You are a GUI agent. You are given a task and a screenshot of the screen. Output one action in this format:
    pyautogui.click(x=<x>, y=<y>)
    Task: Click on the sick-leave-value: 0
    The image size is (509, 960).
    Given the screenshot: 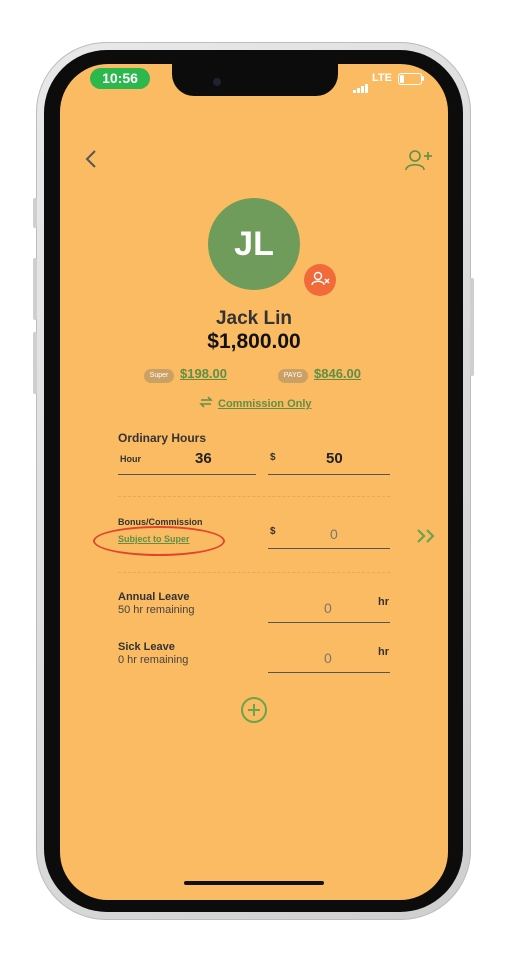 What is the action you would take?
    pyautogui.click(x=328, y=658)
    